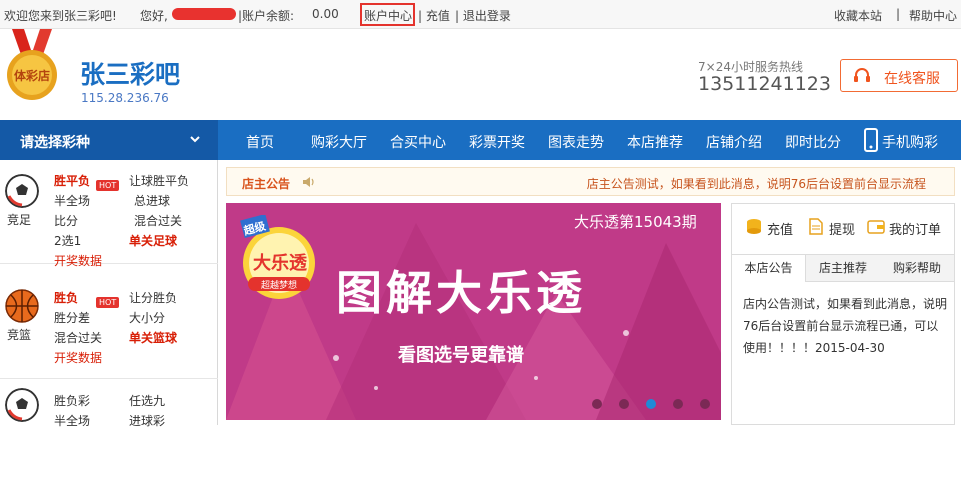 This screenshot has height=484, width=961. Describe the element at coordinates (260, 142) in the screenshot. I see `nav-home: 首页` at that location.